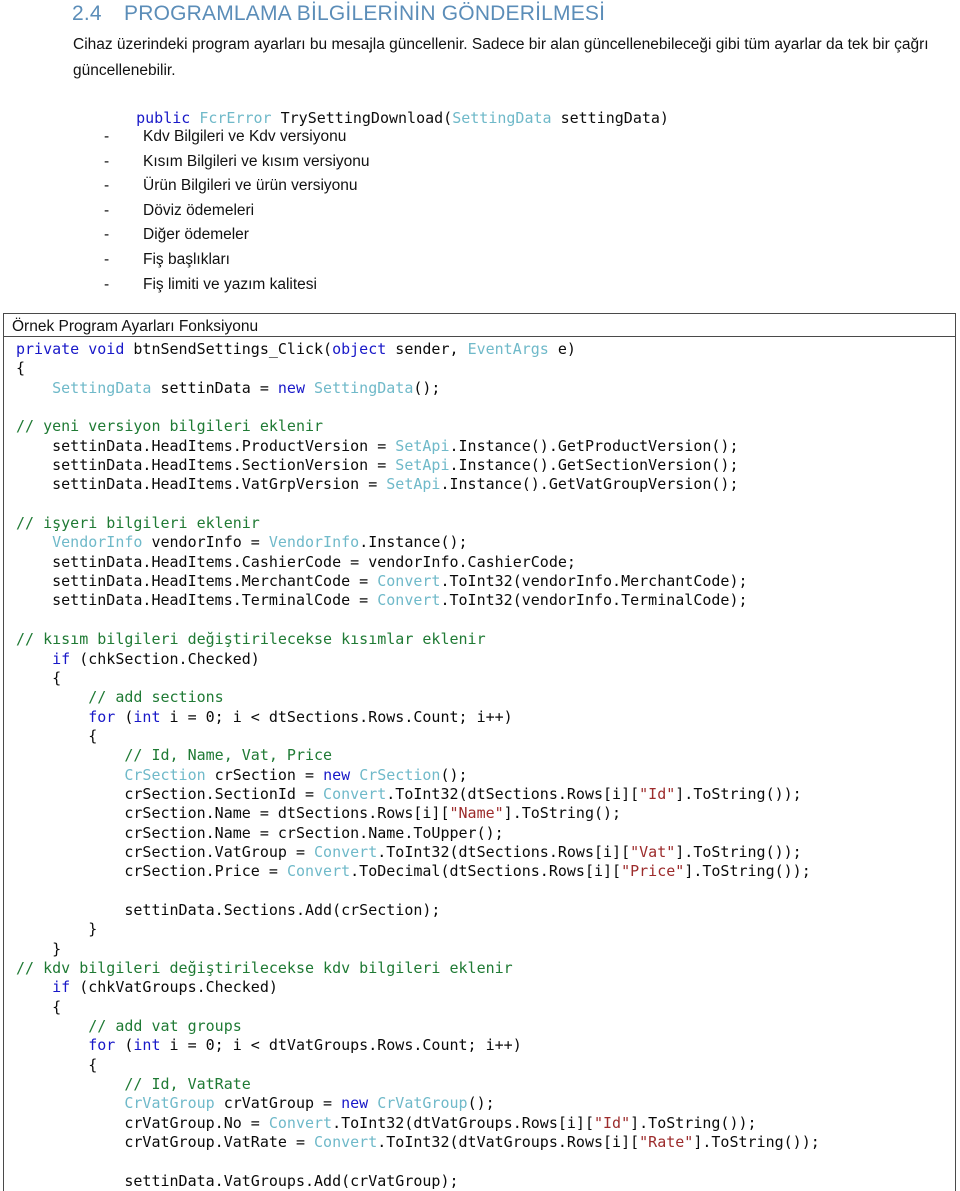 The height and width of the screenshot is (1191, 960). I want to click on list-item-label: Fiş başlıkları, so click(186, 259).